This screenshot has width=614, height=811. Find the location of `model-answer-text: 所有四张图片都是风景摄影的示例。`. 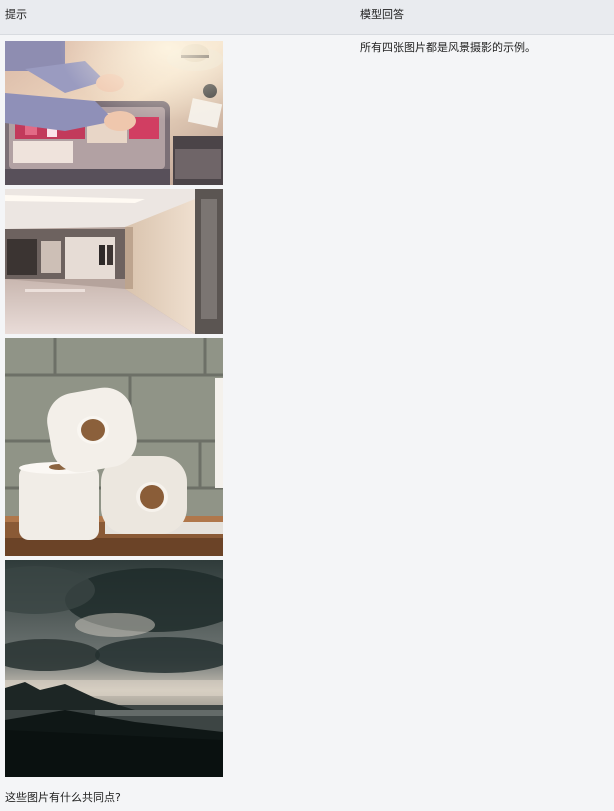

model-answer-text: 所有四张图片都是风景摄影的示例。 is located at coordinates (448, 47).